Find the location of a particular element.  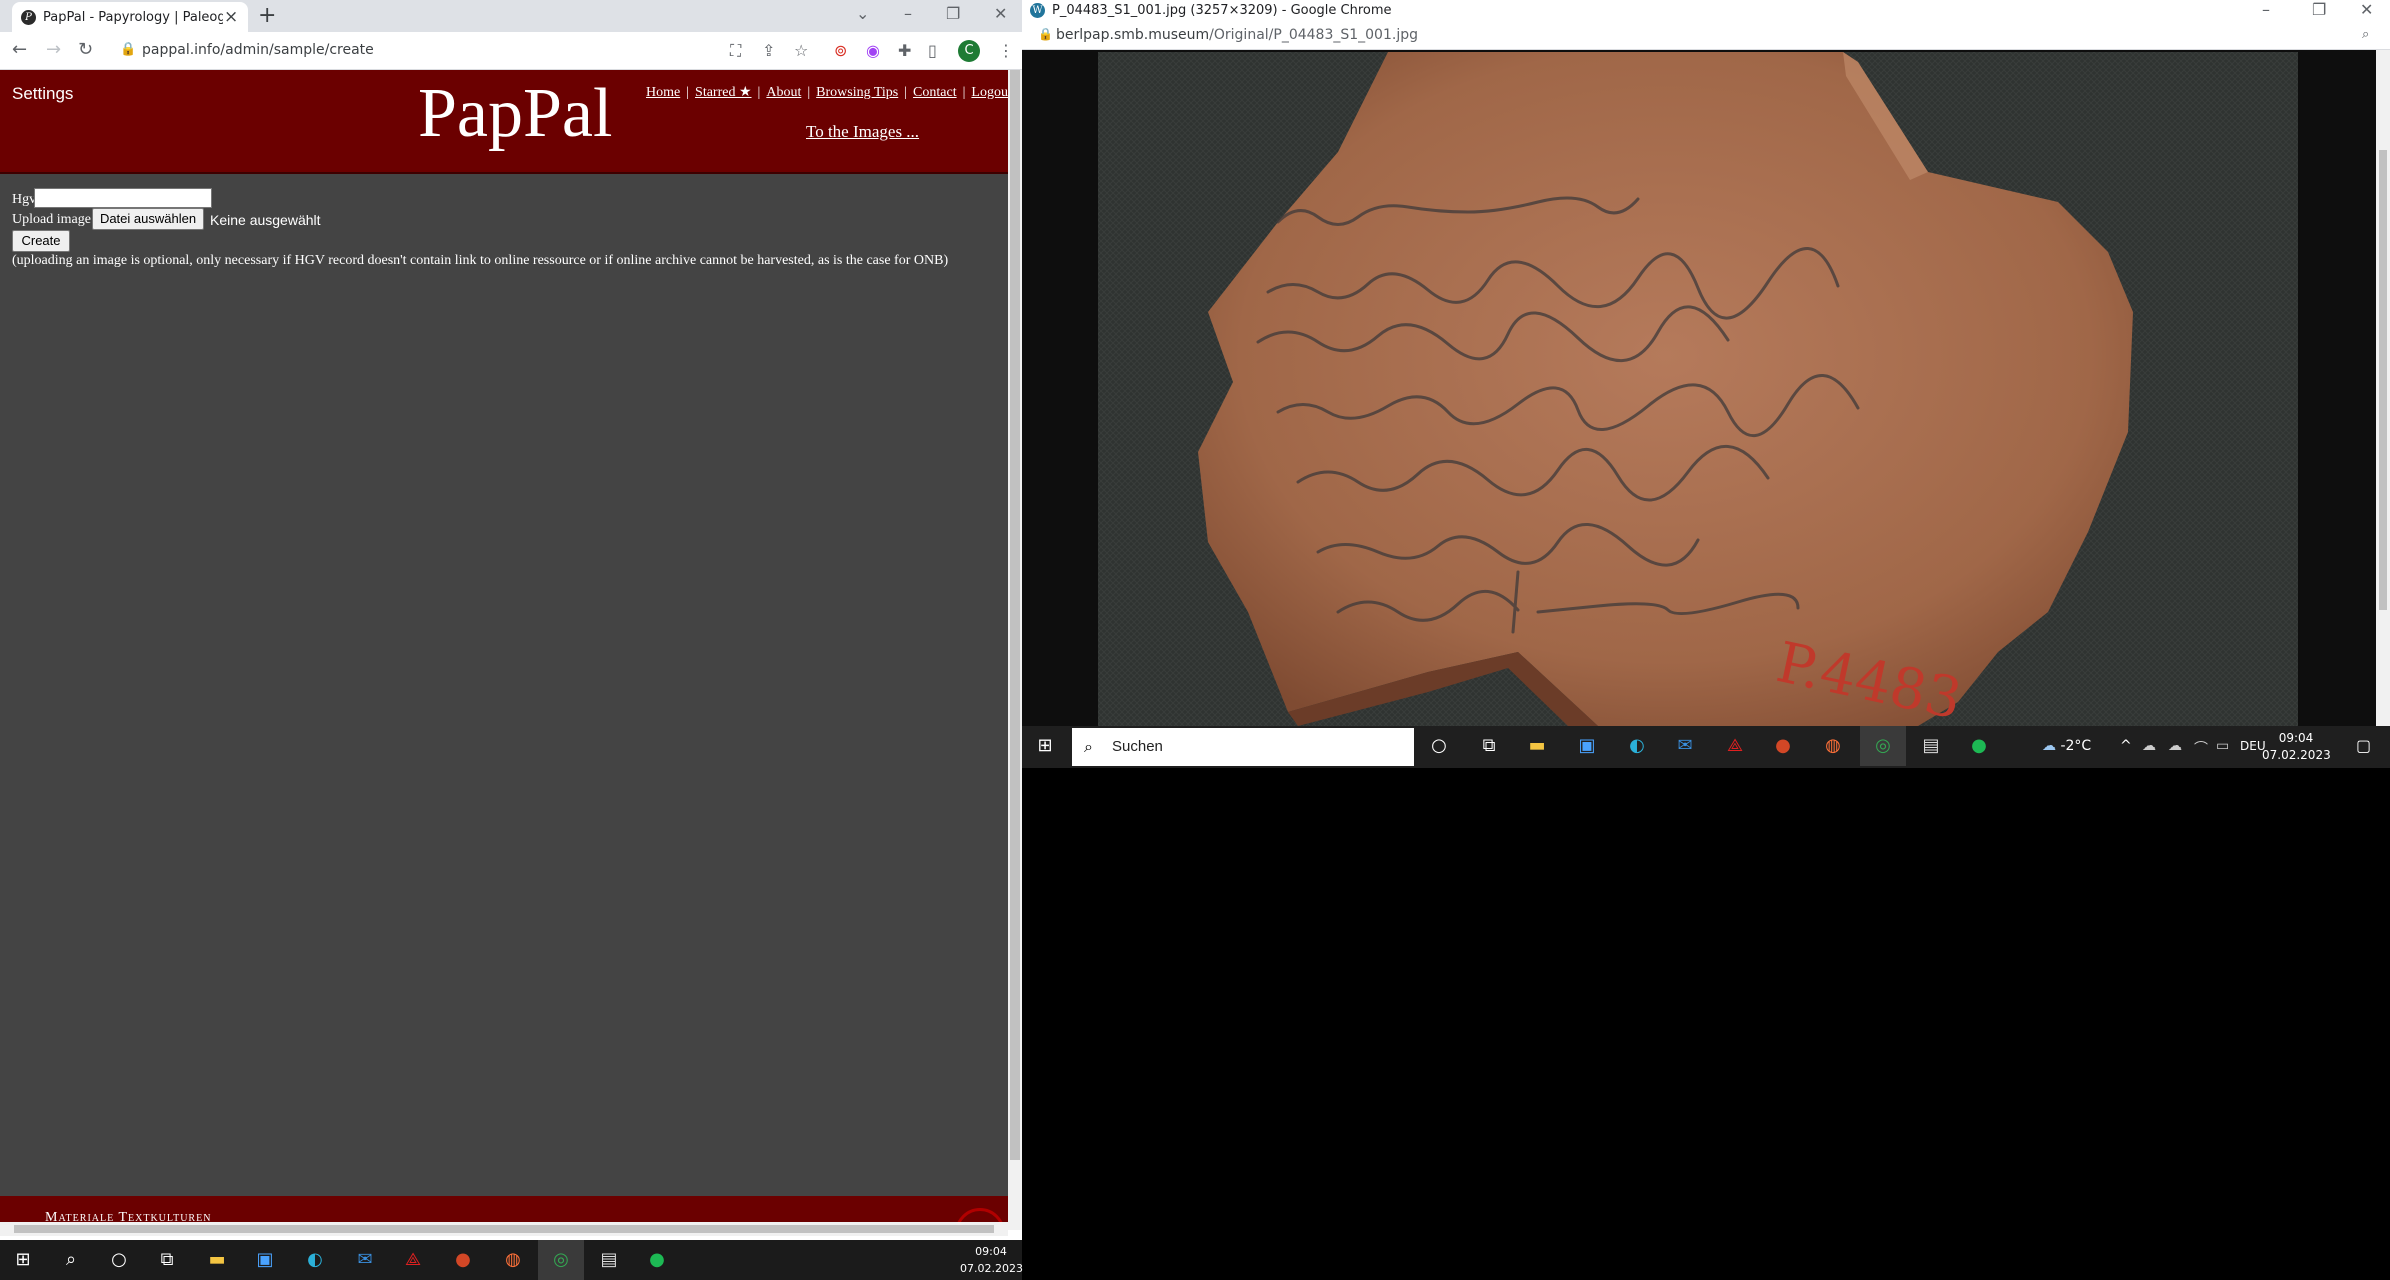

profile-avatar: C is located at coordinates (969, 51).